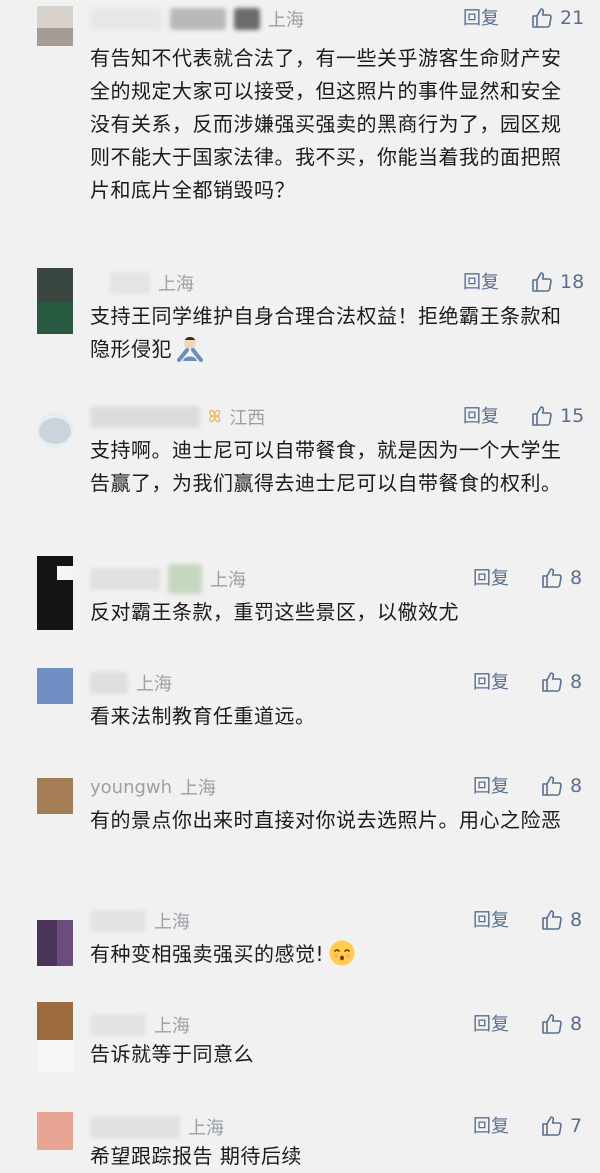  What do you see at coordinates (131, 787) in the screenshot?
I see `username-label: youngwh` at bounding box center [131, 787].